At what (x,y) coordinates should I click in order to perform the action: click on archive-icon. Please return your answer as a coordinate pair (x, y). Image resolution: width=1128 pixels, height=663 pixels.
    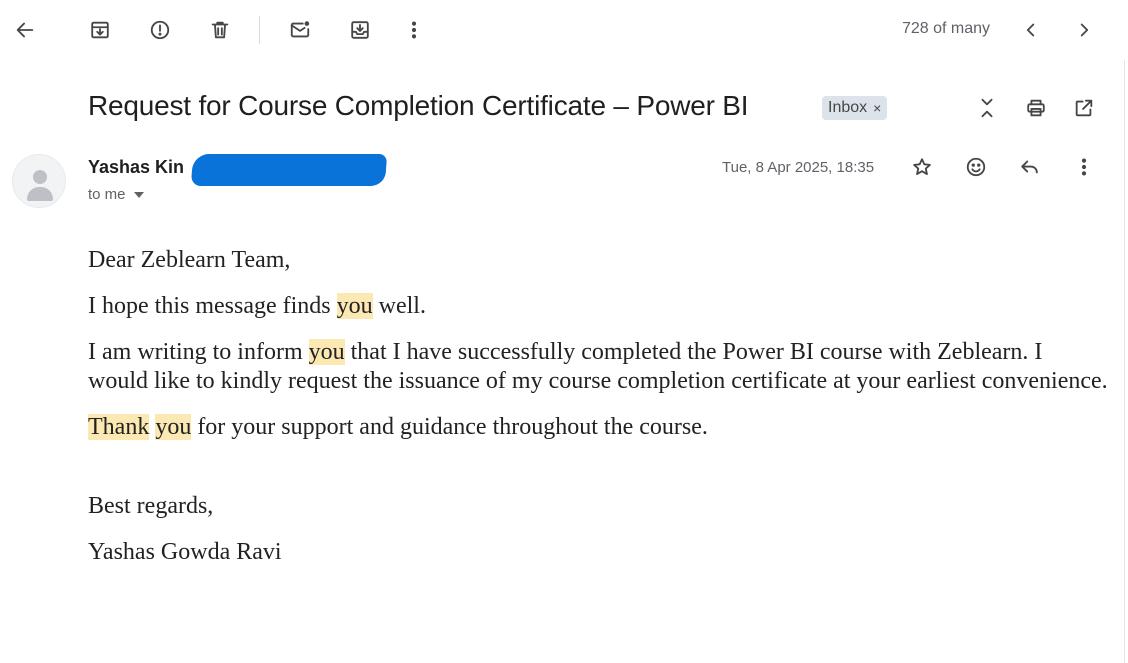
    Looking at the image, I should click on (100, 30).